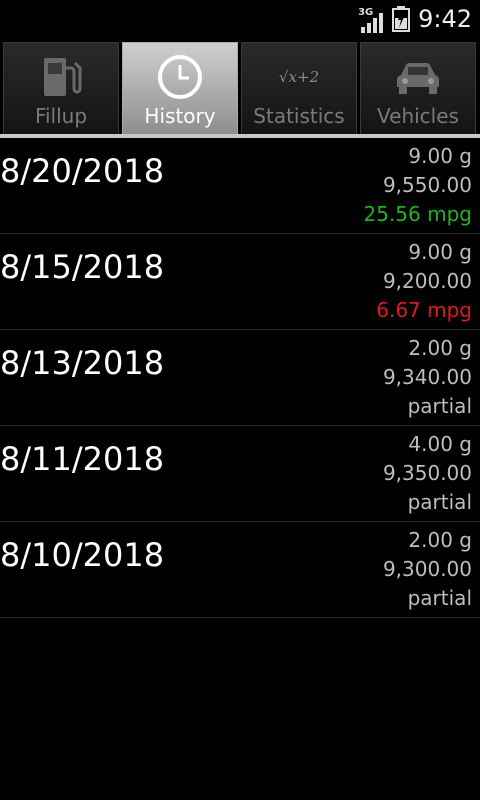  I want to click on tab-vehicles: Vehicles, so click(418, 88).